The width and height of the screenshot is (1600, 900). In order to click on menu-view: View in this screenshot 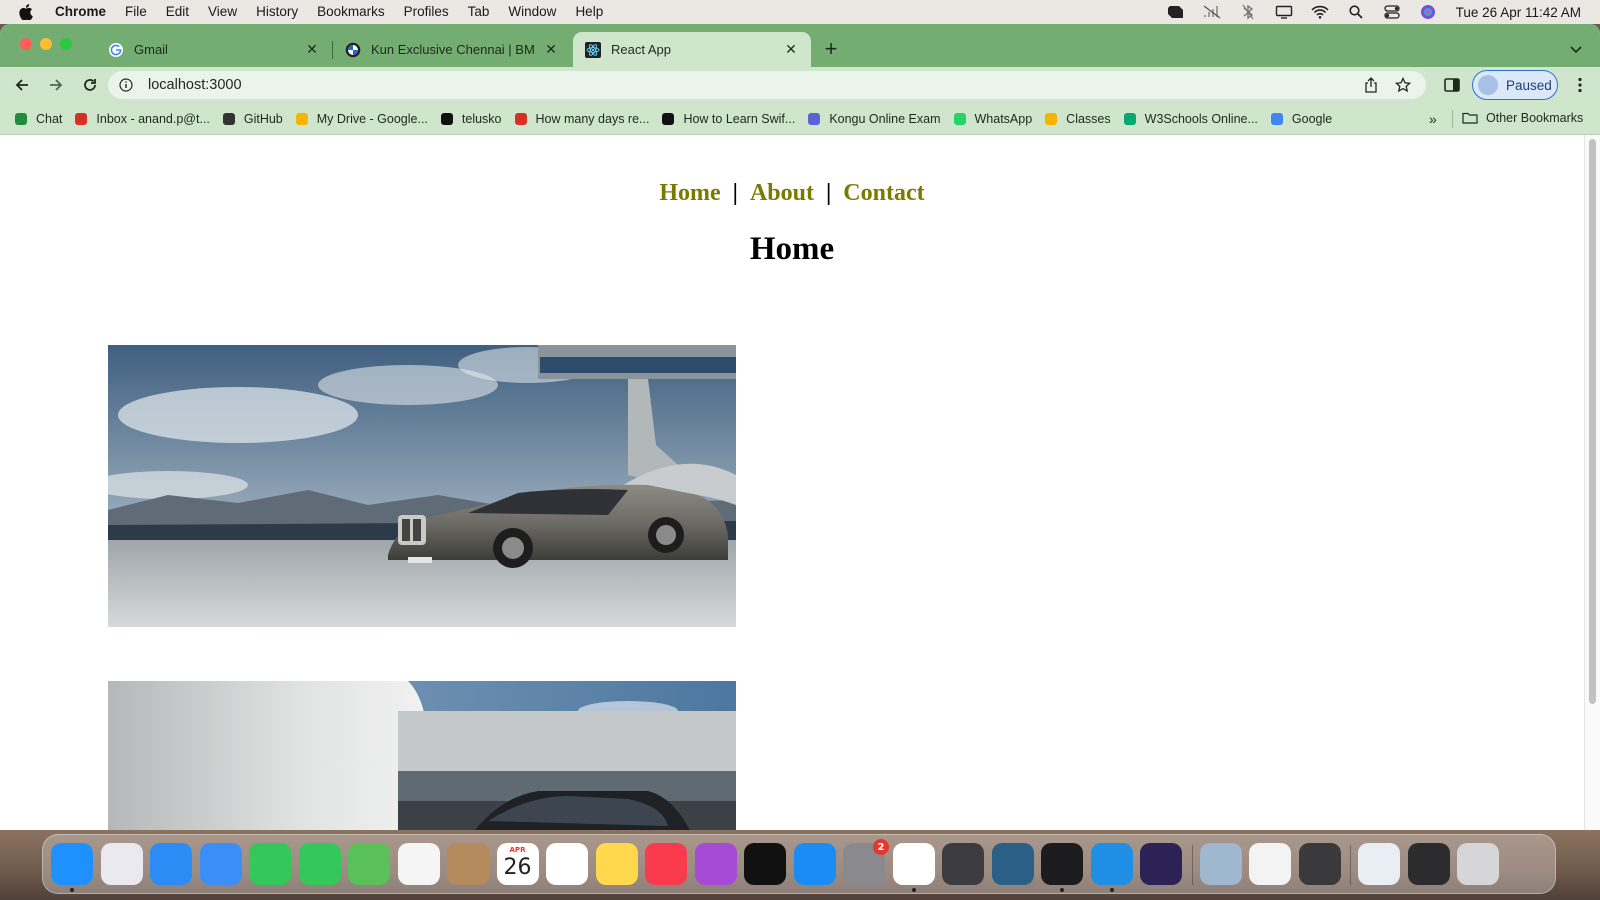, I will do `click(222, 12)`.